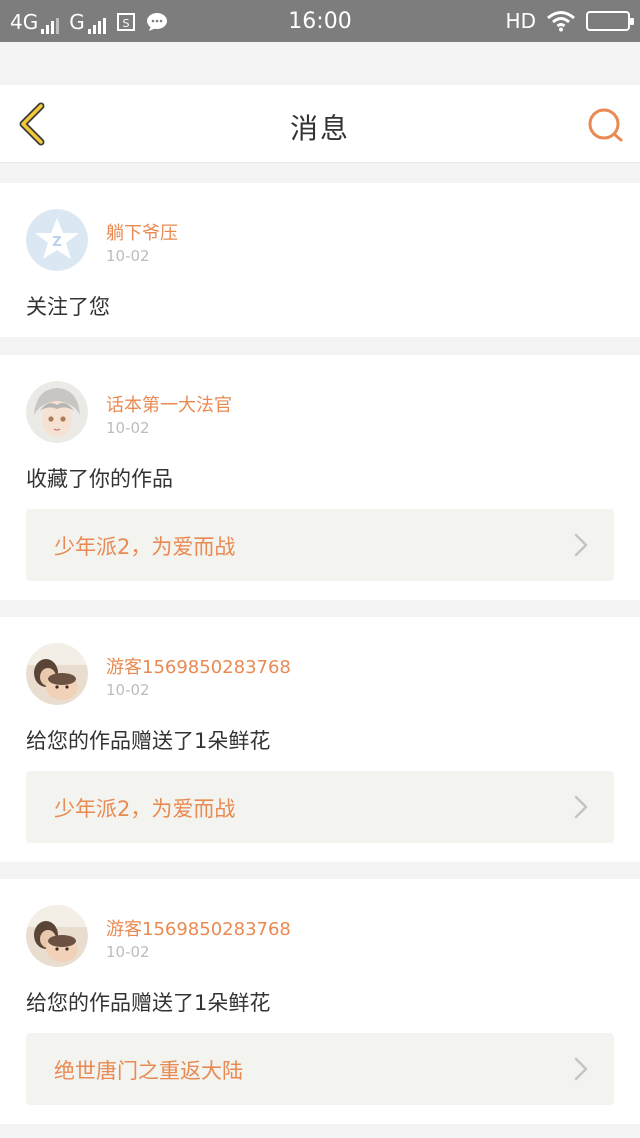  I want to click on message-text: 收藏了你的作品, so click(99, 479).